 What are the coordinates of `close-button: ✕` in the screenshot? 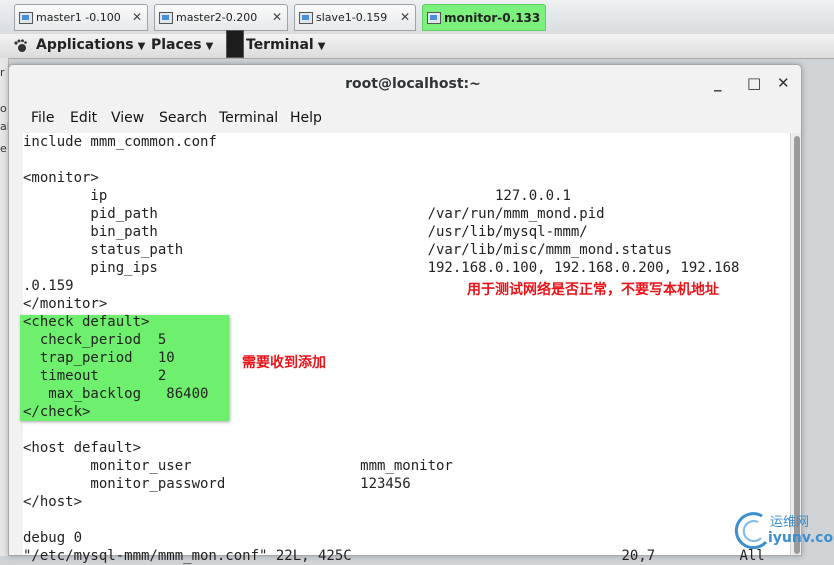 It's located at (783, 83).